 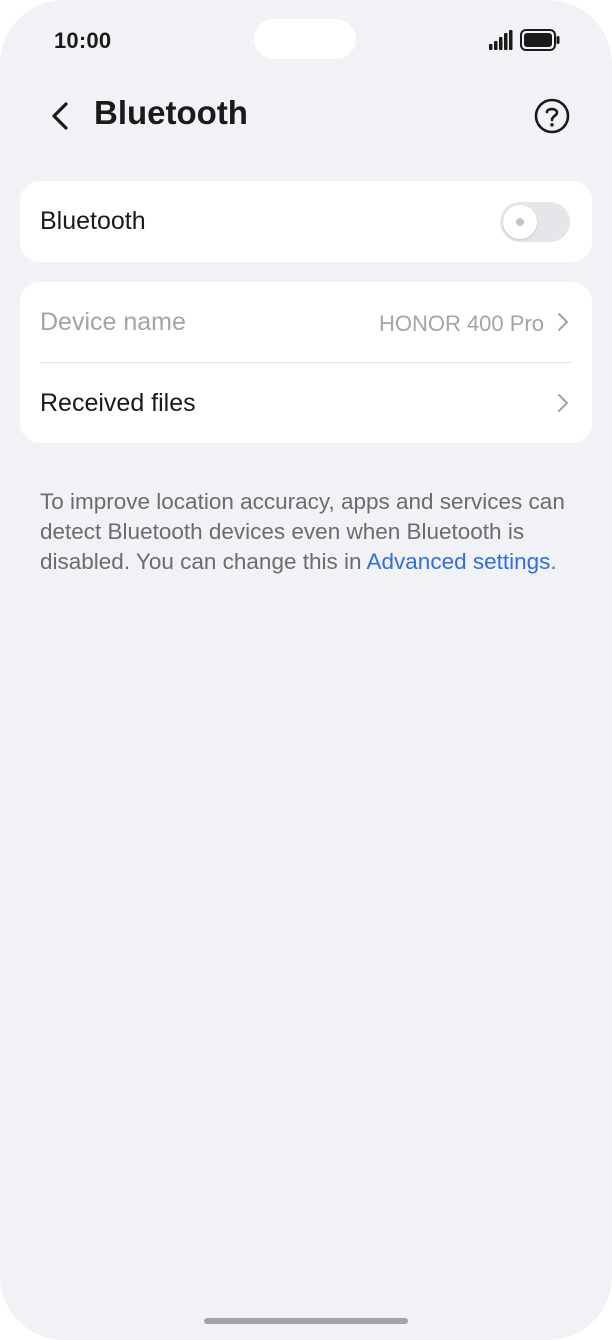 I want to click on dynamic-island, so click(x=305, y=39).